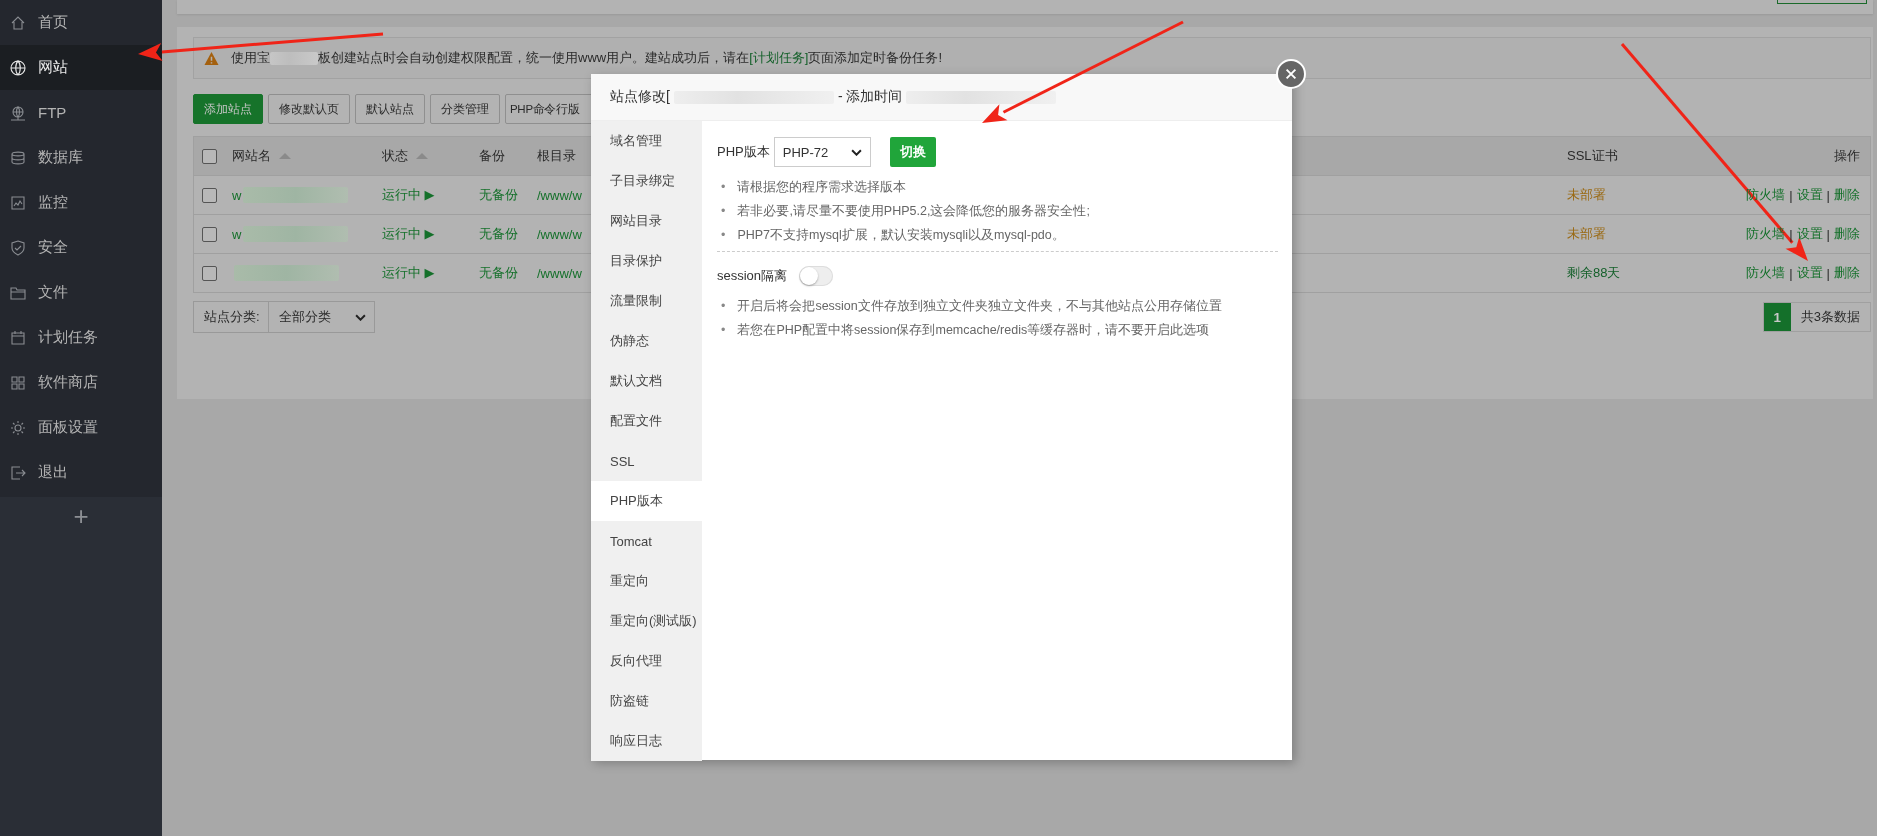 The height and width of the screenshot is (836, 1877). Describe the element at coordinates (640, 97) in the screenshot. I see `dialog-title: 站点修改[` at that location.